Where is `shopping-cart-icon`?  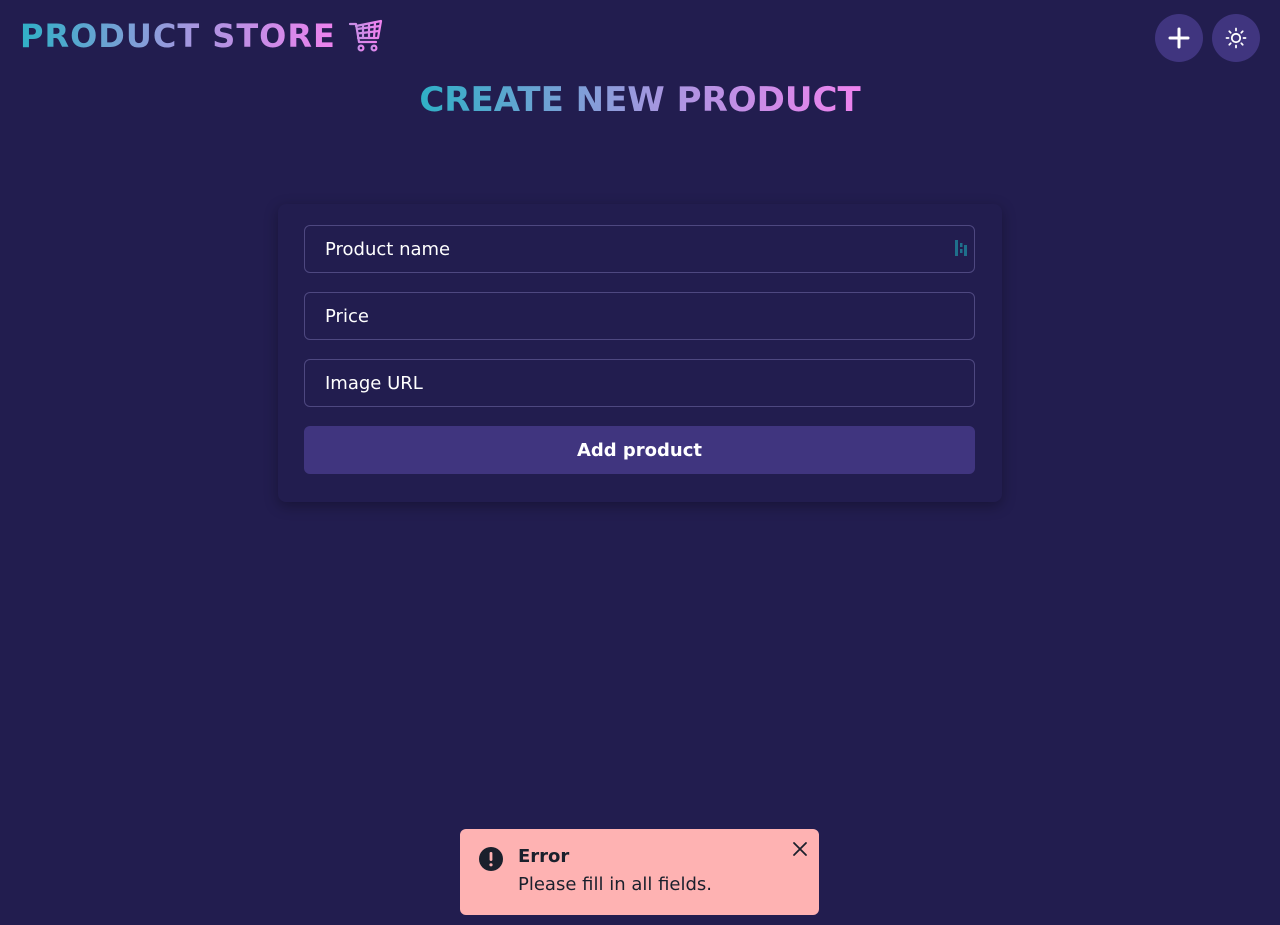 shopping-cart-icon is located at coordinates (365, 35).